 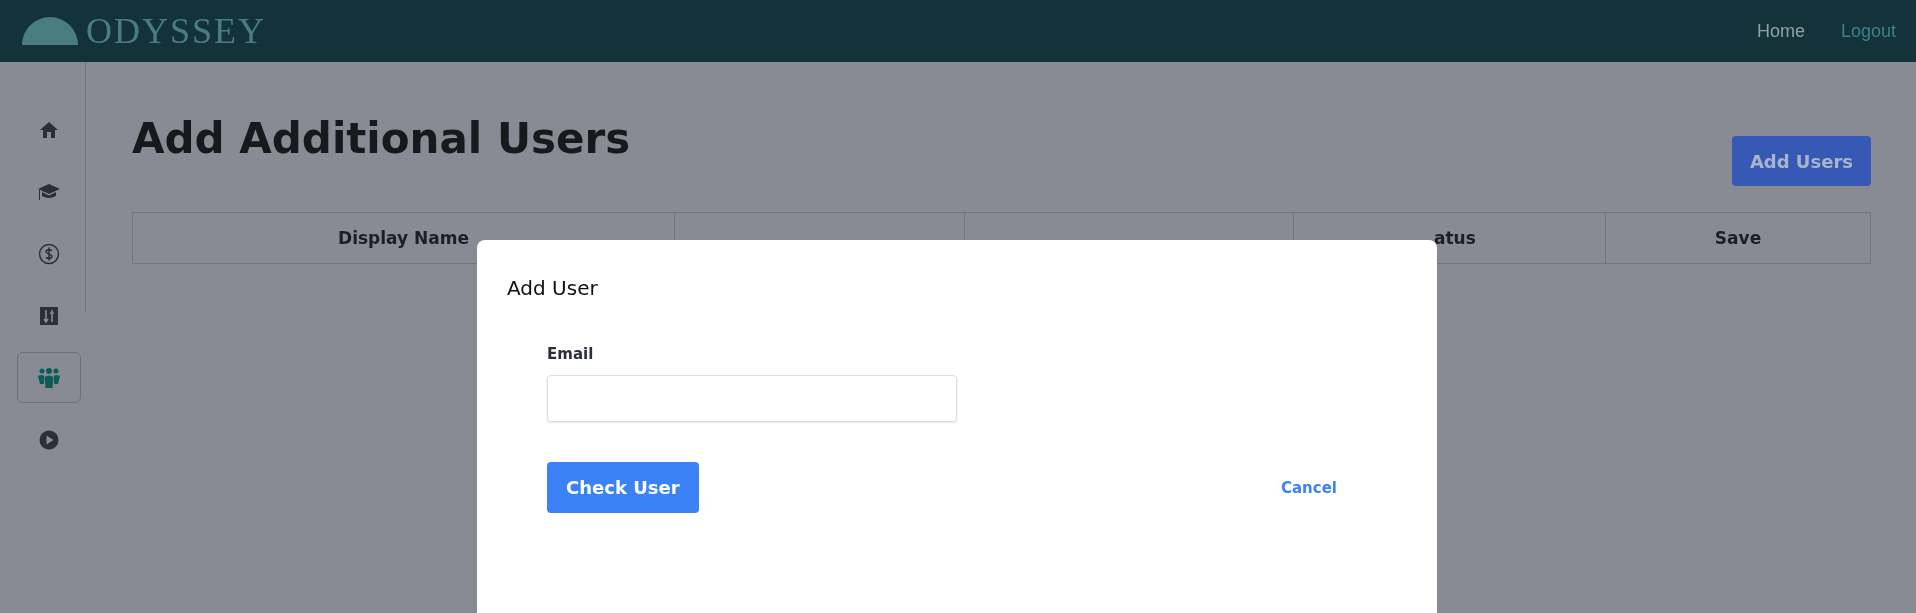 What do you see at coordinates (50, 31) in the screenshot?
I see `logo-icon` at bounding box center [50, 31].